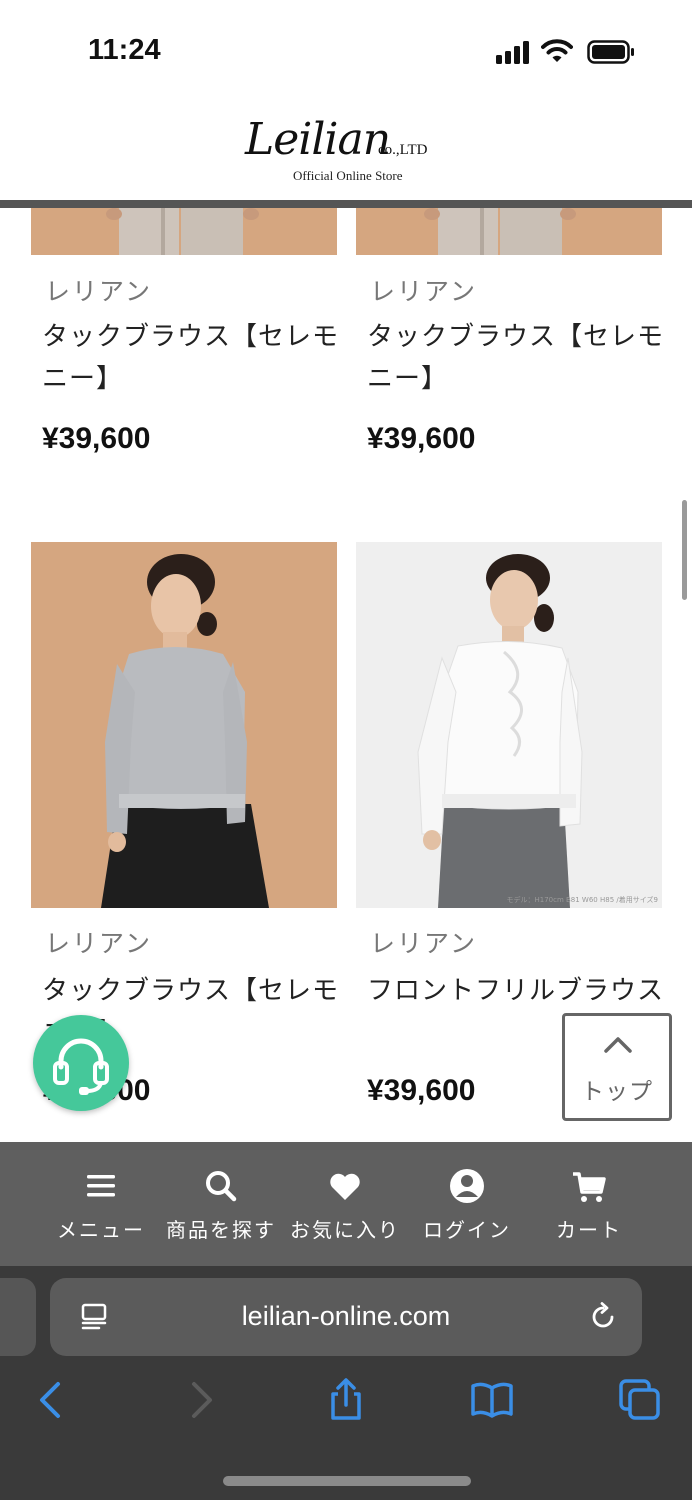  I want to click on status-bar: 11:24, so click(346, 50).